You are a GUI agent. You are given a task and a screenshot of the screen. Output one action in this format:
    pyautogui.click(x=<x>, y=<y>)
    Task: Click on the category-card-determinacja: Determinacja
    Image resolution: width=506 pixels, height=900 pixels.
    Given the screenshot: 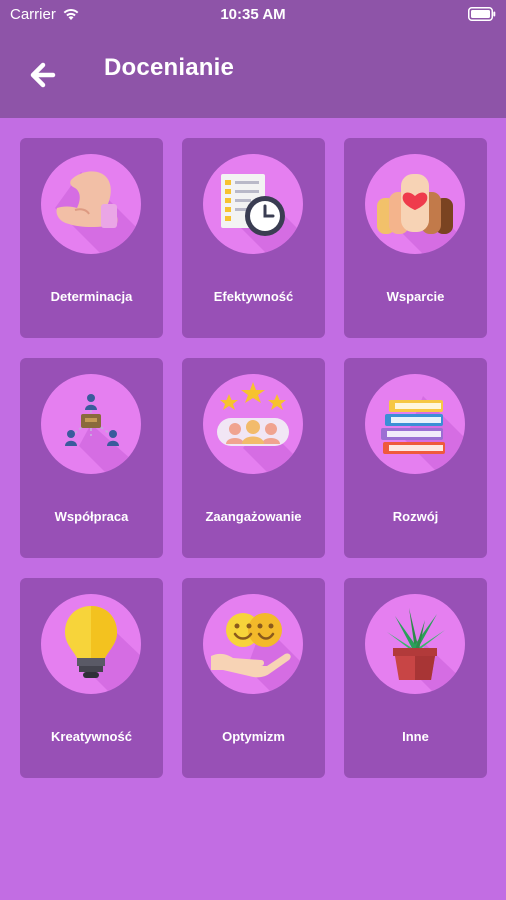 What is the action you would take?
    pyautogui.click(x=91, y=238)
    